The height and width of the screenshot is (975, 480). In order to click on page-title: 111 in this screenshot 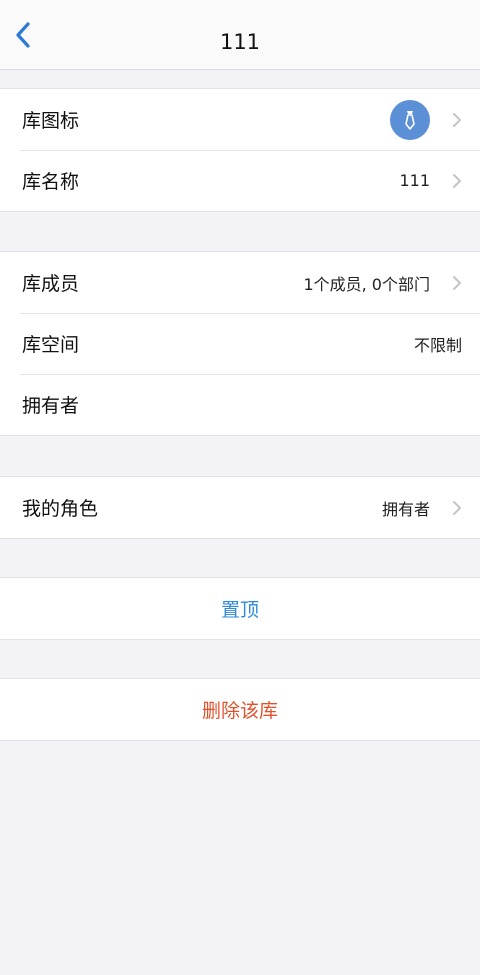, I will do `click(240, 42)`.